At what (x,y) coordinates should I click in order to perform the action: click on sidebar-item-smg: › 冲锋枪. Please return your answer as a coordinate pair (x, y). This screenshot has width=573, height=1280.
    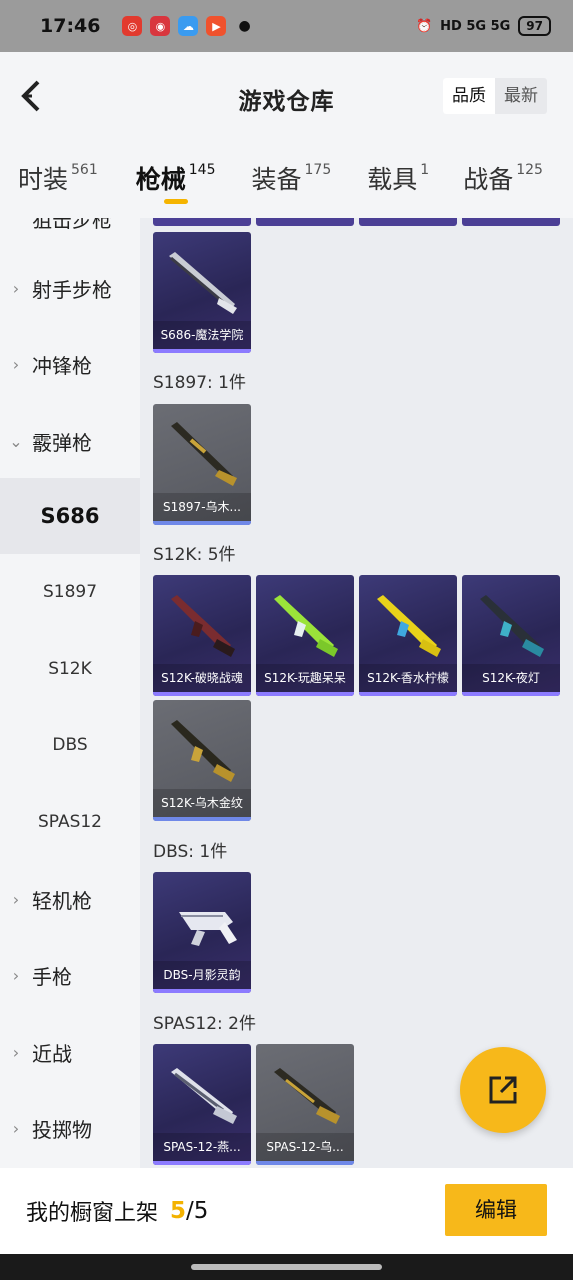
    Looking at the image, I should click on (70, 364).